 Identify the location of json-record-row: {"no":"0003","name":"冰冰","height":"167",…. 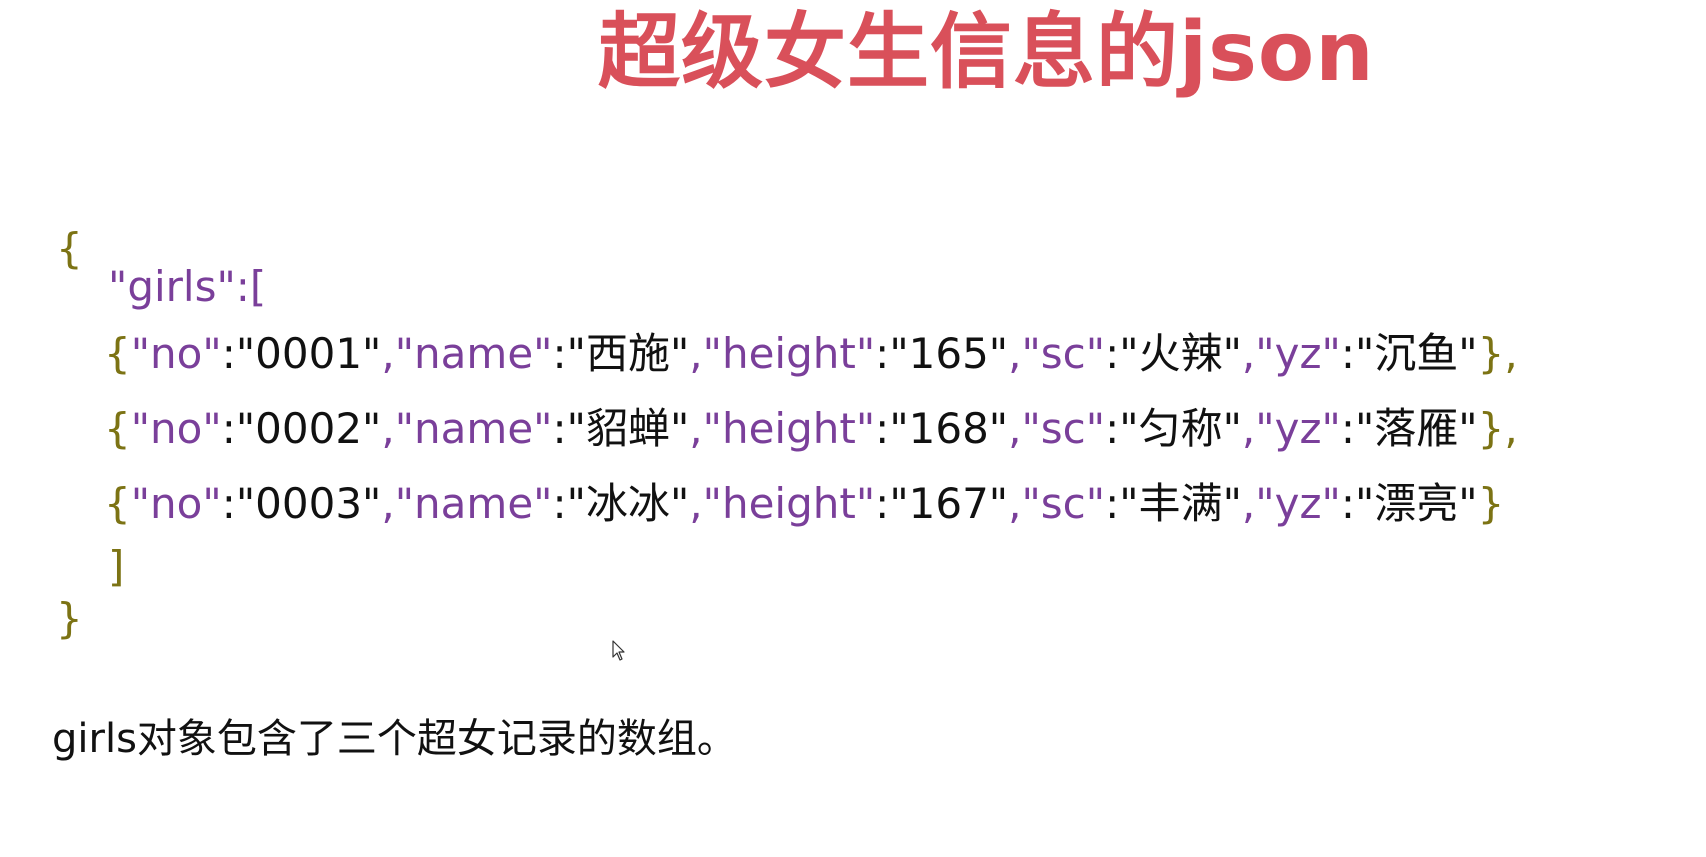
(804, 504).